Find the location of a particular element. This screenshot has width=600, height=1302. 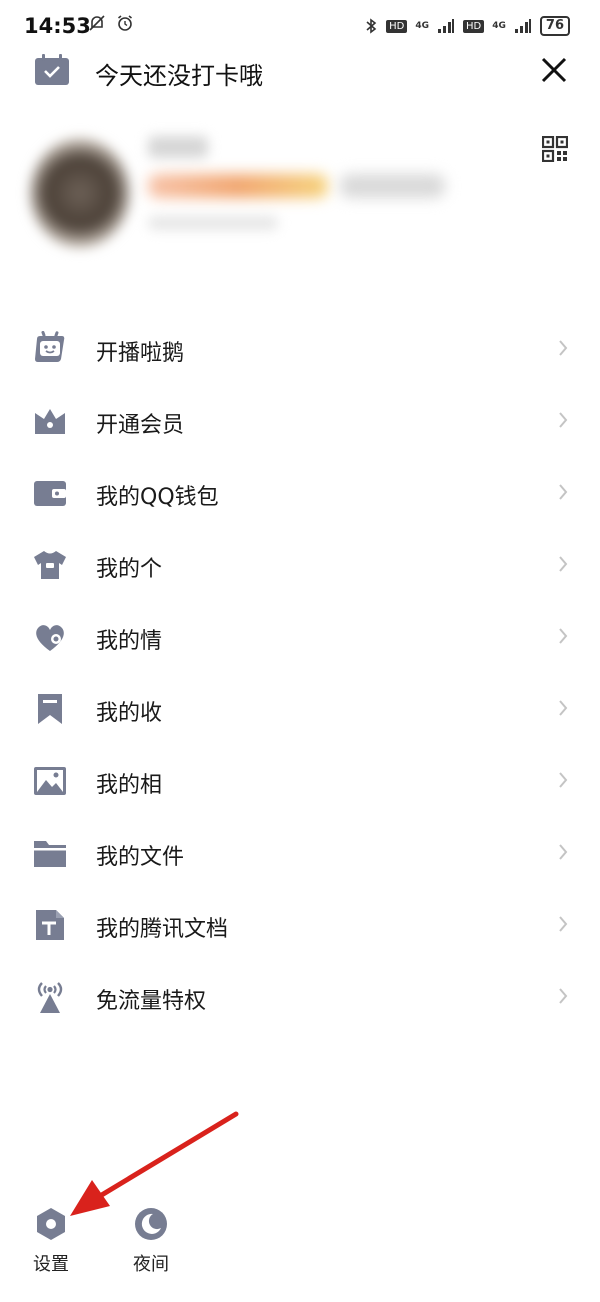

menu-item-dressup: 我的个 is located at coordinates (300, 565).